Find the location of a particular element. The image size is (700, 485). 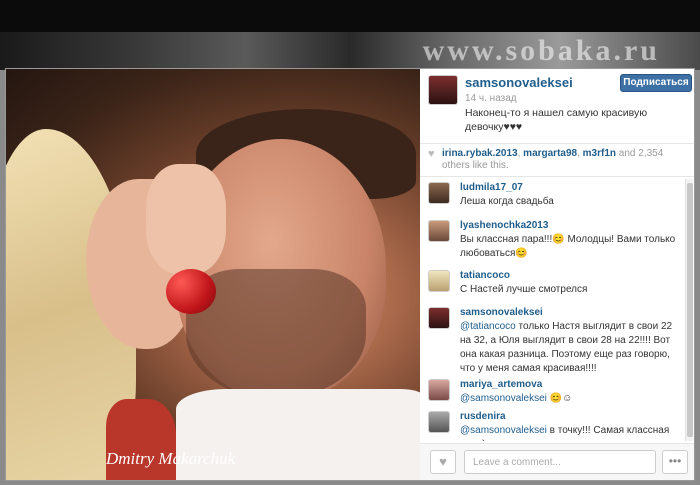

comment-item: mariya_artemova @samsonovaleksei 😊☺ is located at coordinates (552, 392).